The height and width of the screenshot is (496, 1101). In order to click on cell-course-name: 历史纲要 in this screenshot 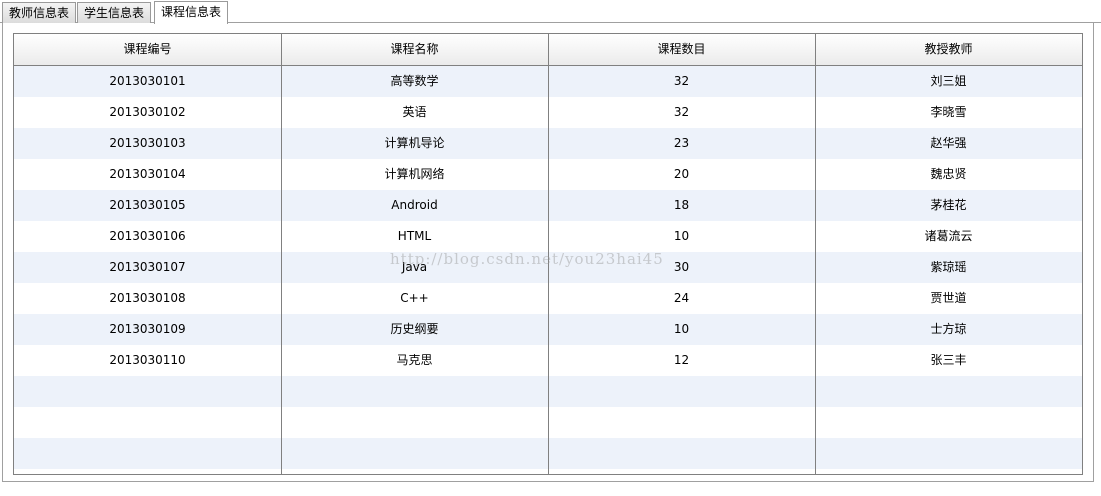, I will do `click(414, 329)`.